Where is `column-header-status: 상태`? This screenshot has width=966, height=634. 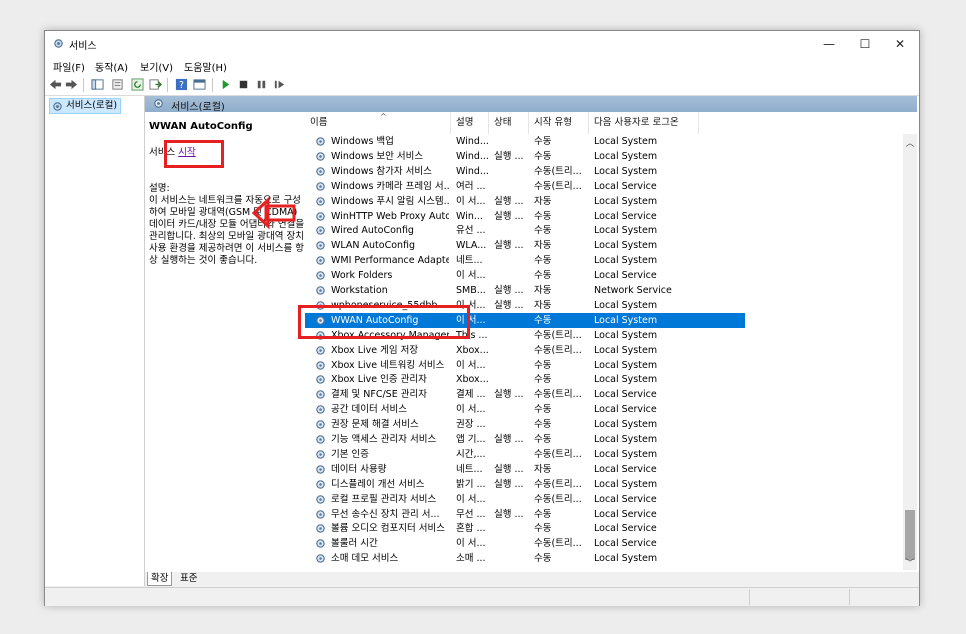 column-header-status: 상태 is located at coordinates (509, 123).